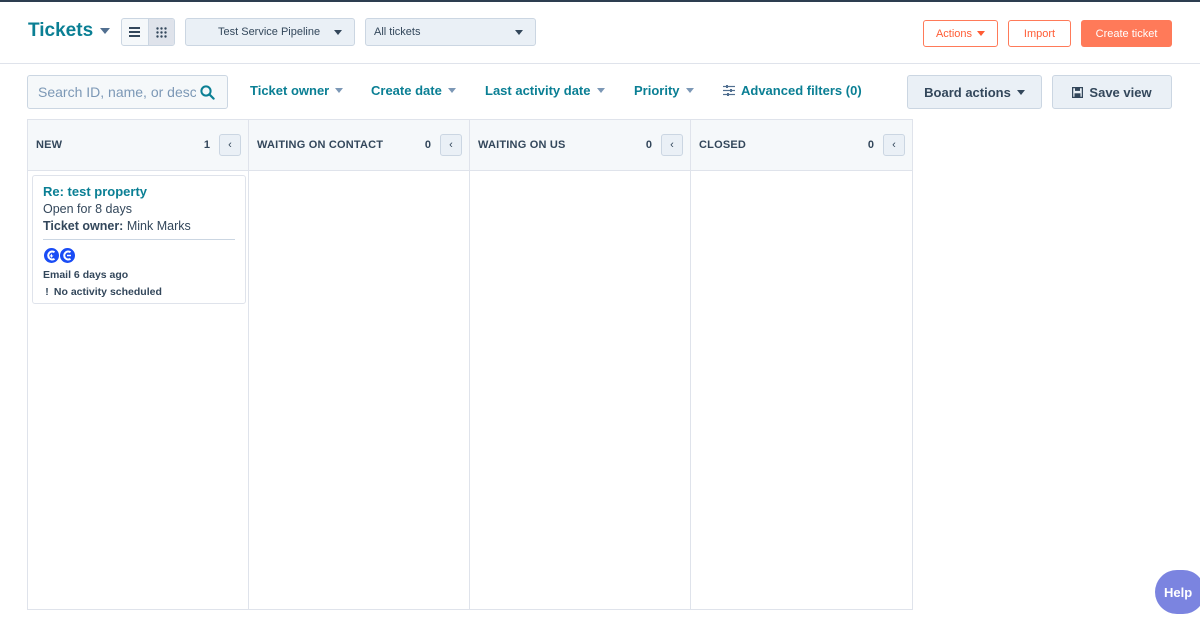  I want to click on save-icon, so click(1078, 92).